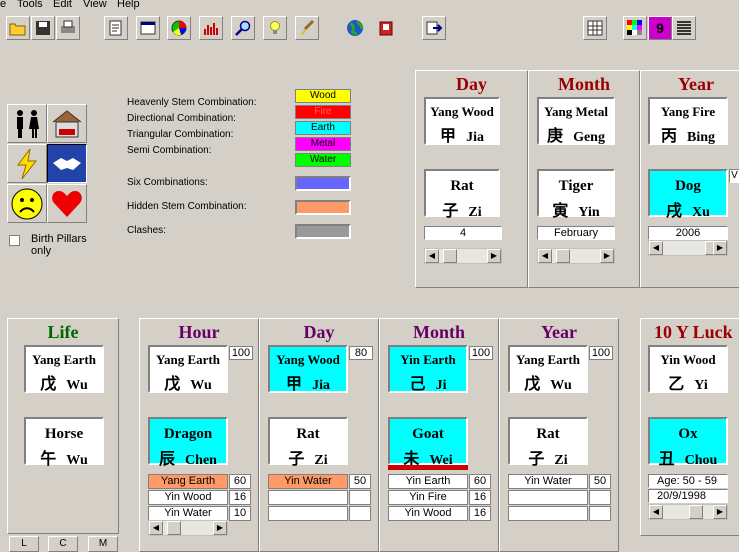 The width and height of the screenshot is (739, 552). Describe the element at coordinates (548, 481) in the screenshot. I see `year-hidden-1: Yin Water` at that location.